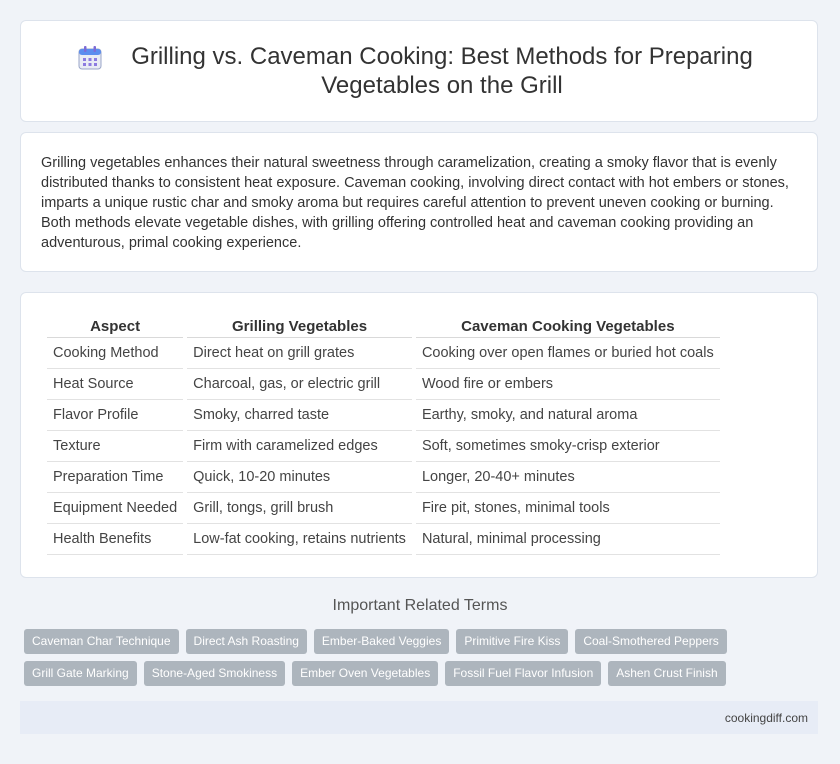  What do you see at coordinates (299, 415) in the screenshot?
I see `table-cell: Smoky, charred taste` at bounding box center [299, 415].